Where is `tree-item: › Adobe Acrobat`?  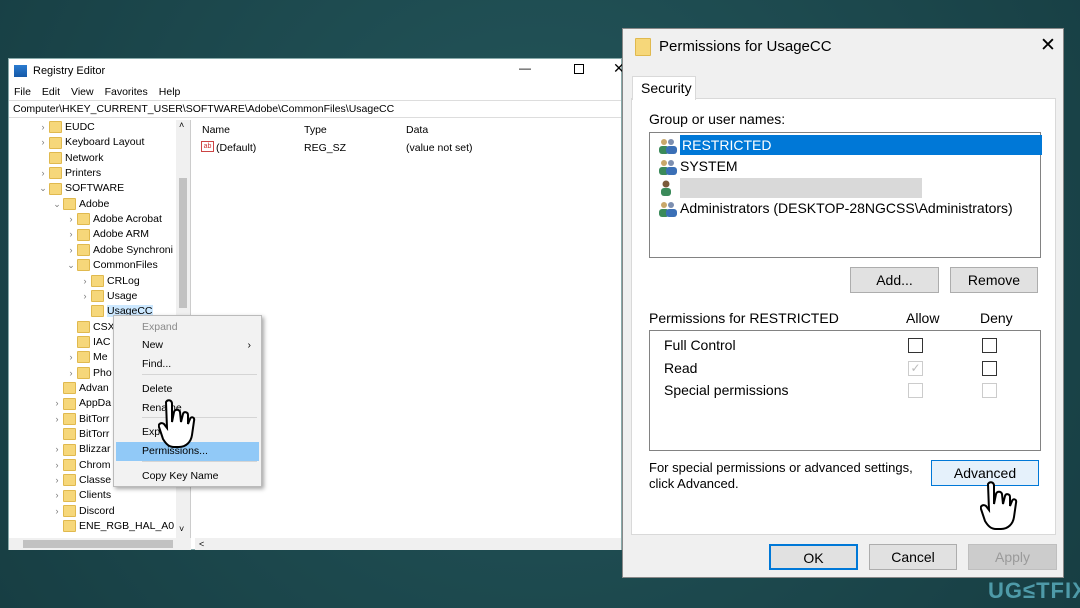 tree-item: › Adobe Acrobat is located at coordinates (113, 219).